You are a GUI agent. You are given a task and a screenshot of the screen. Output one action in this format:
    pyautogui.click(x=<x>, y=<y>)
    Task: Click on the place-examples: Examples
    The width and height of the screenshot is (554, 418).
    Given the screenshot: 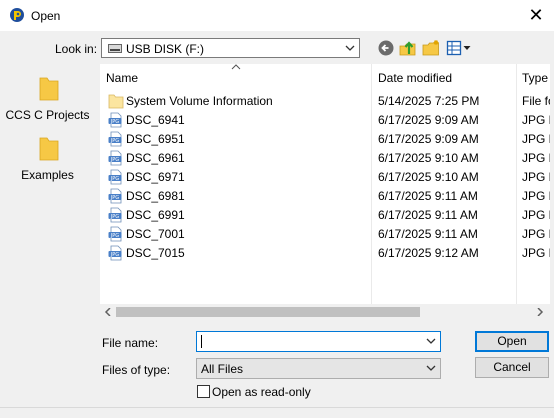 What is the action you would take?
    pyautogui.click(x=47, y=158)
    